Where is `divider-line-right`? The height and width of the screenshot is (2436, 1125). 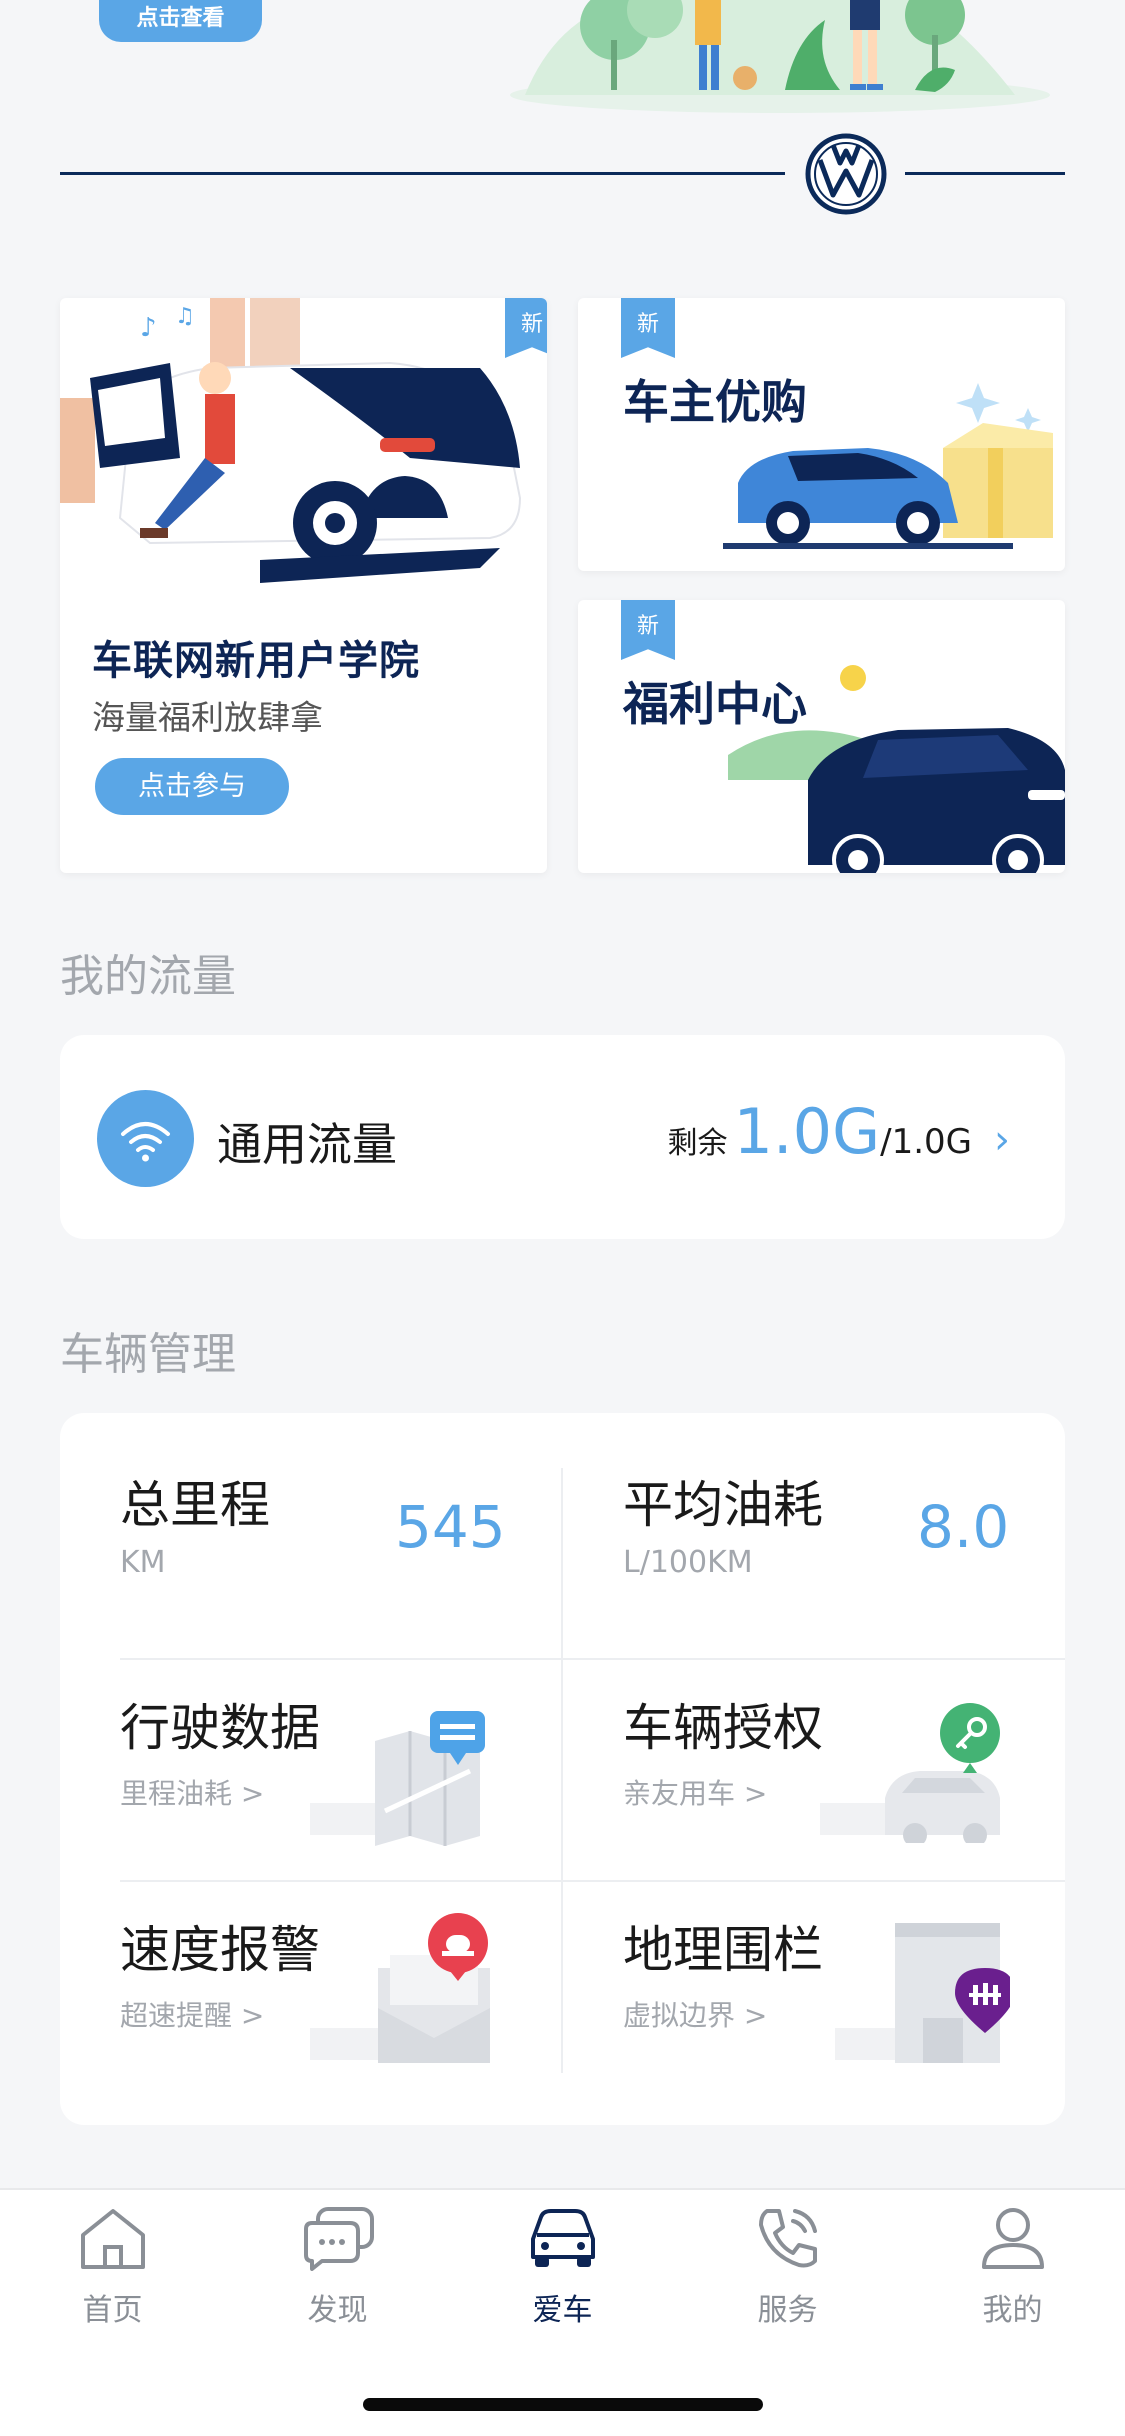
divider-line-right is located at coordinates (985, 173).